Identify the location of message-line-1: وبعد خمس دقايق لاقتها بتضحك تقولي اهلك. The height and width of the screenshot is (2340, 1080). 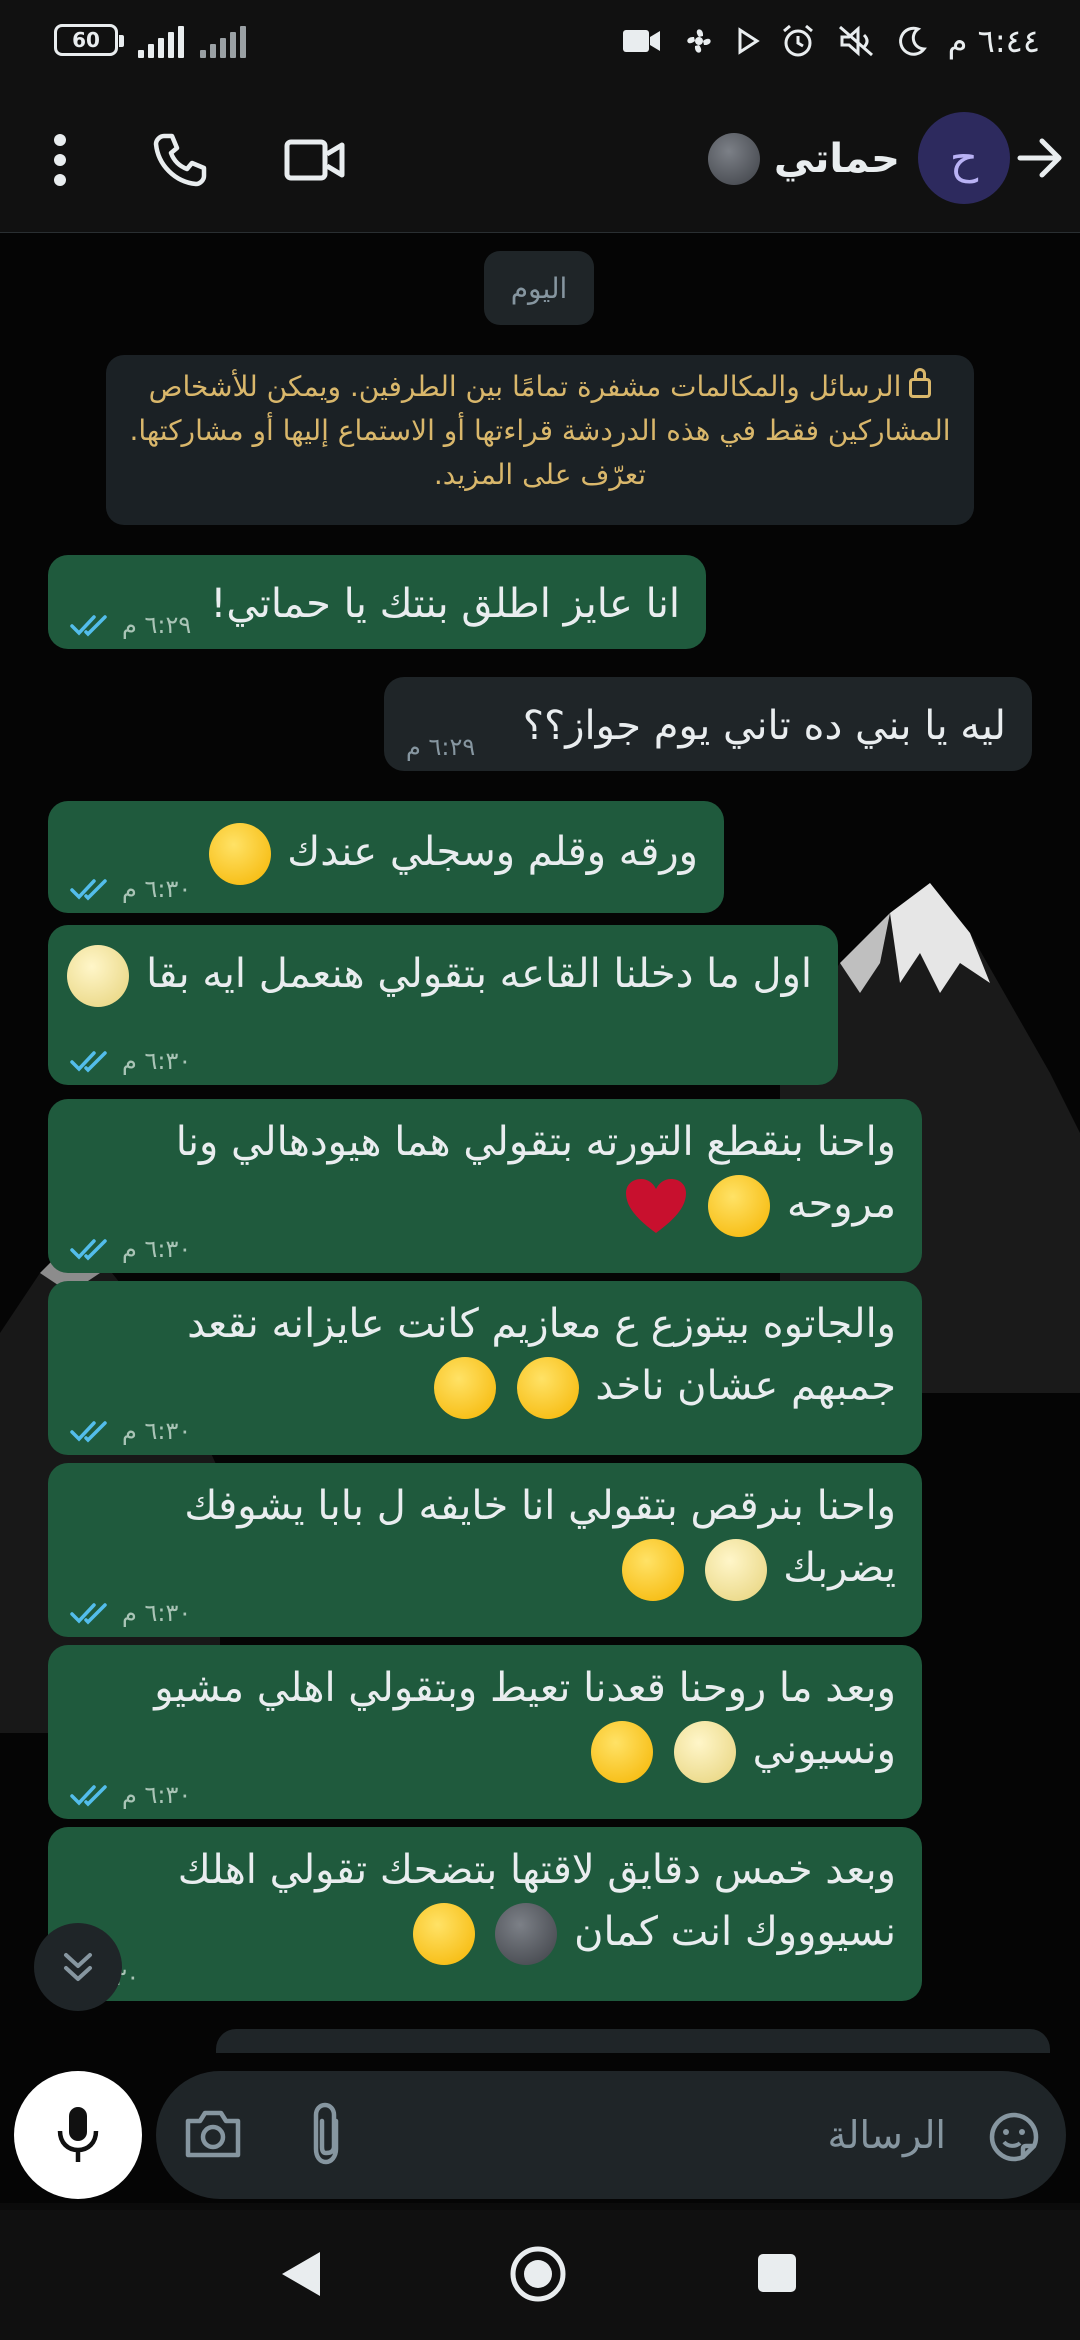
(536, 1870).